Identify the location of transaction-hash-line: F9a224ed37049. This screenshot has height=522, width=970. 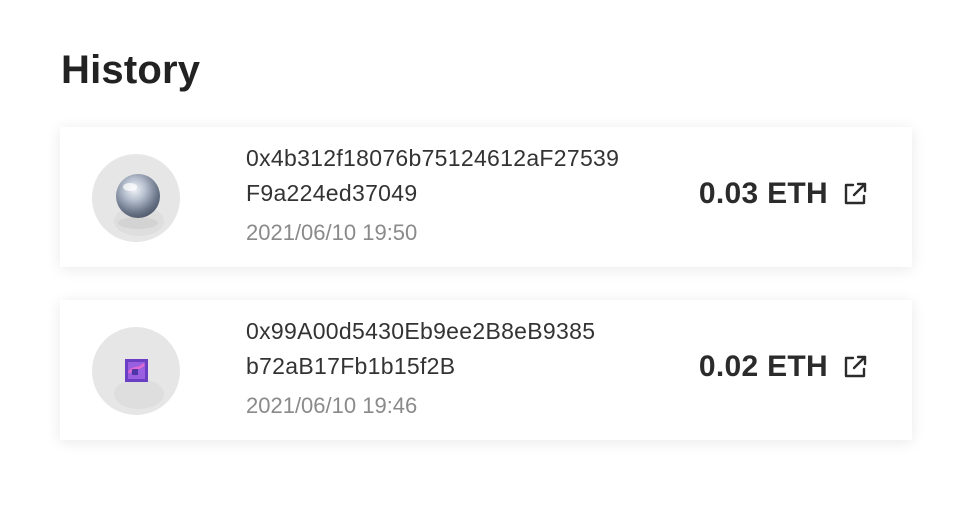
(332, 193).